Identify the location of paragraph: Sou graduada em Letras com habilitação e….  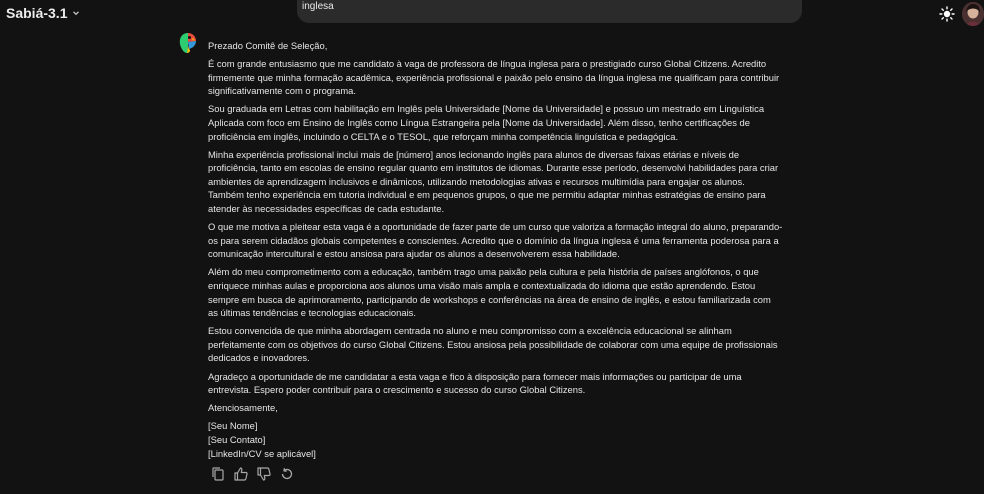
(486, 122).